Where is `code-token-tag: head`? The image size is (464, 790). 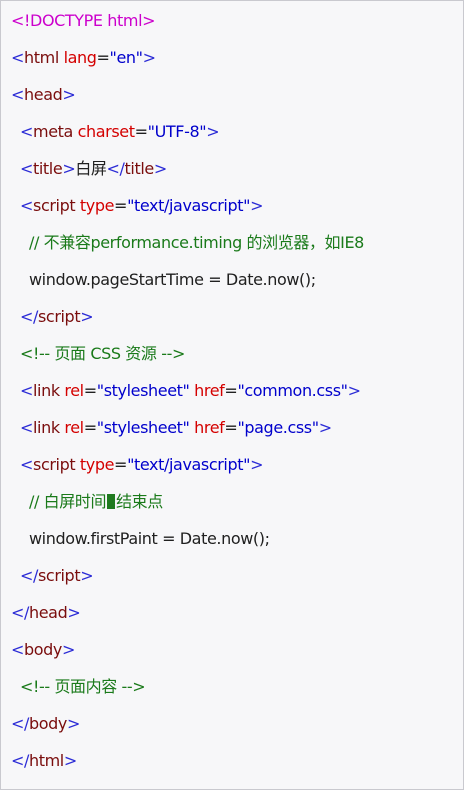
code-token-tag: head is located at coordinates (48, 612).